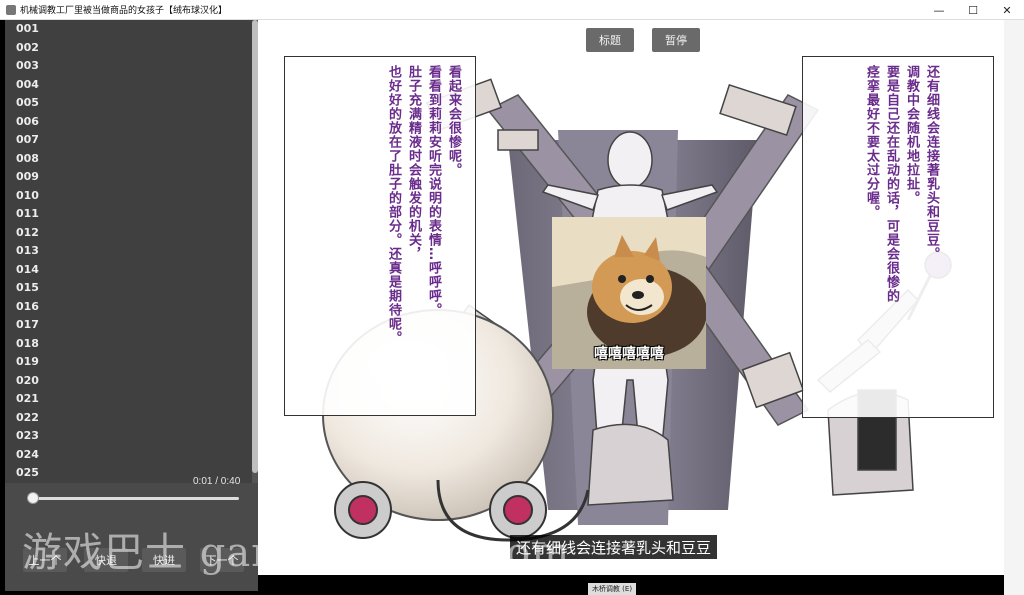 This screenshot has width=1024, height=595. Describe the element at coordinates (222, 560) in the screenshot. I see `next-button: 下一个` at that location.